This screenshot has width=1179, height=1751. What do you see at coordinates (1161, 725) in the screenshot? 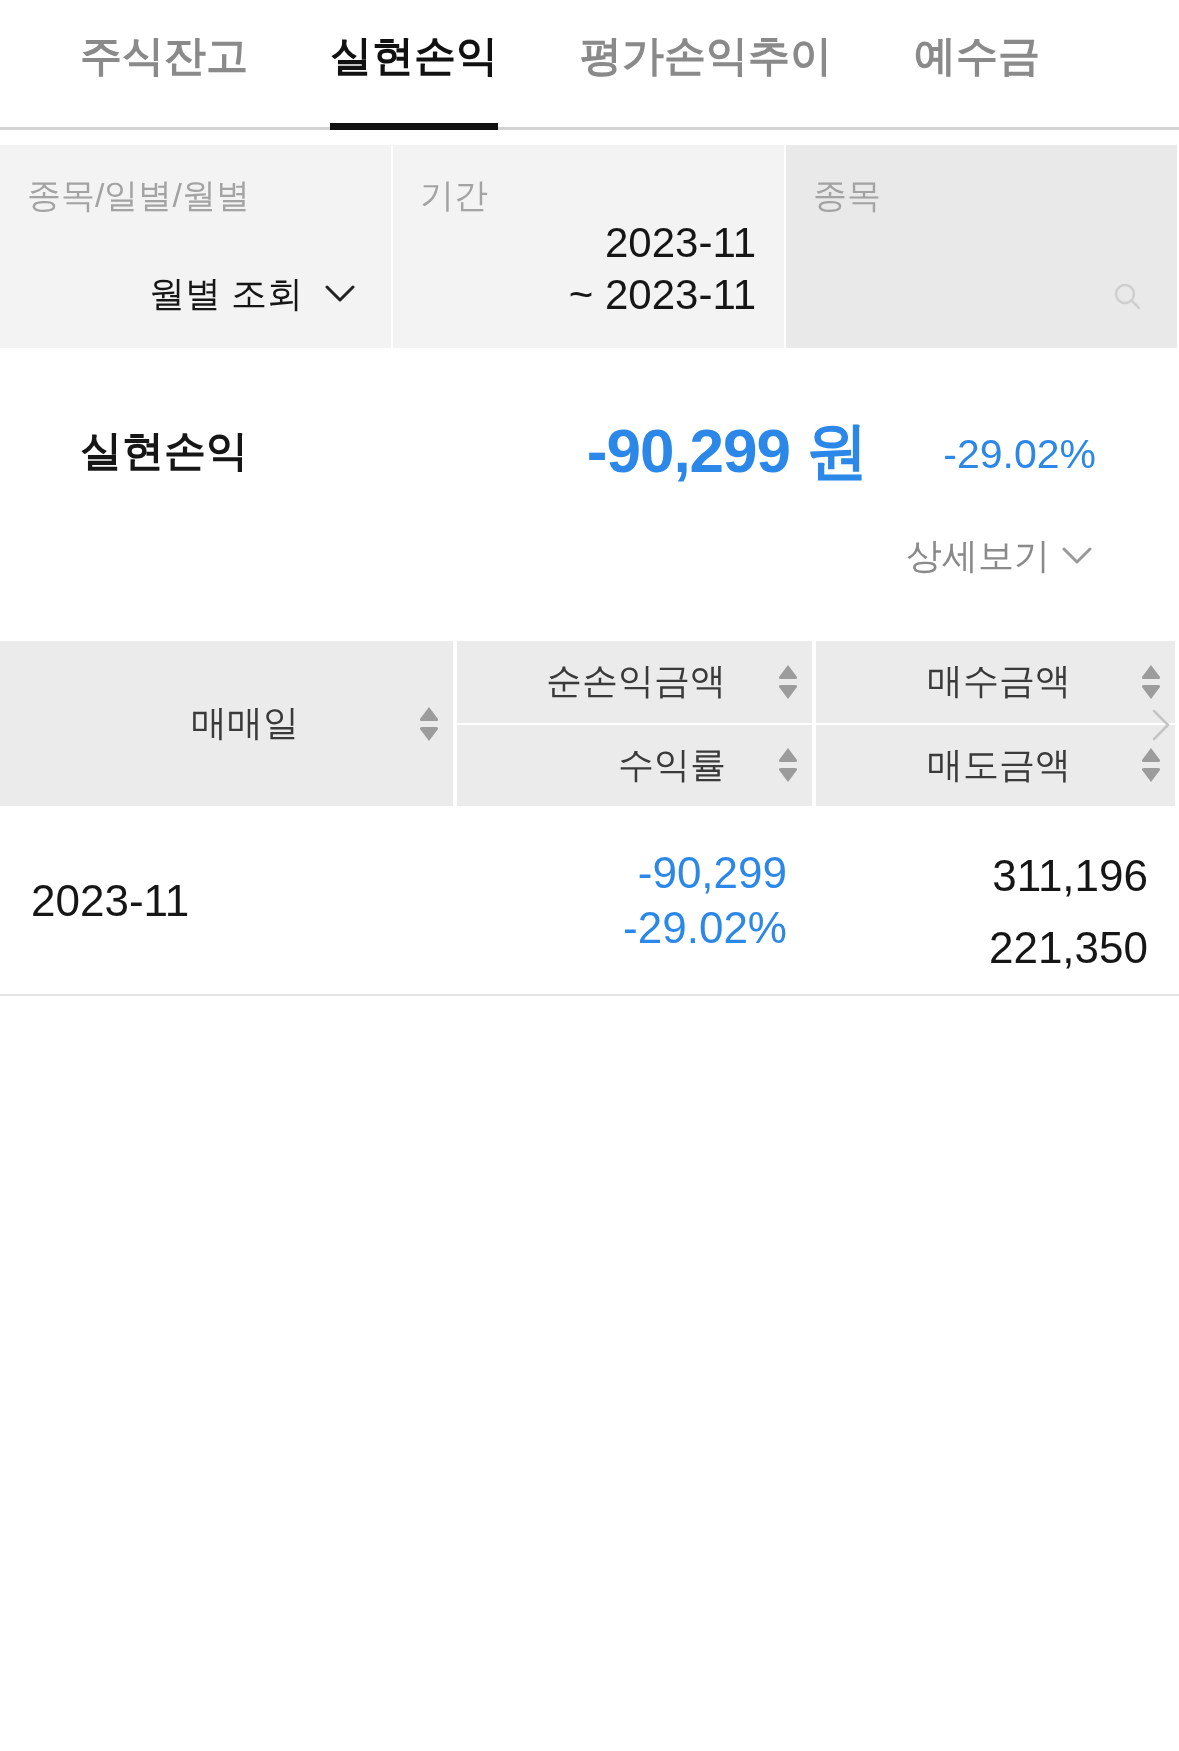
I see `chevron-right-icon` at bounding box center [1161, 725].